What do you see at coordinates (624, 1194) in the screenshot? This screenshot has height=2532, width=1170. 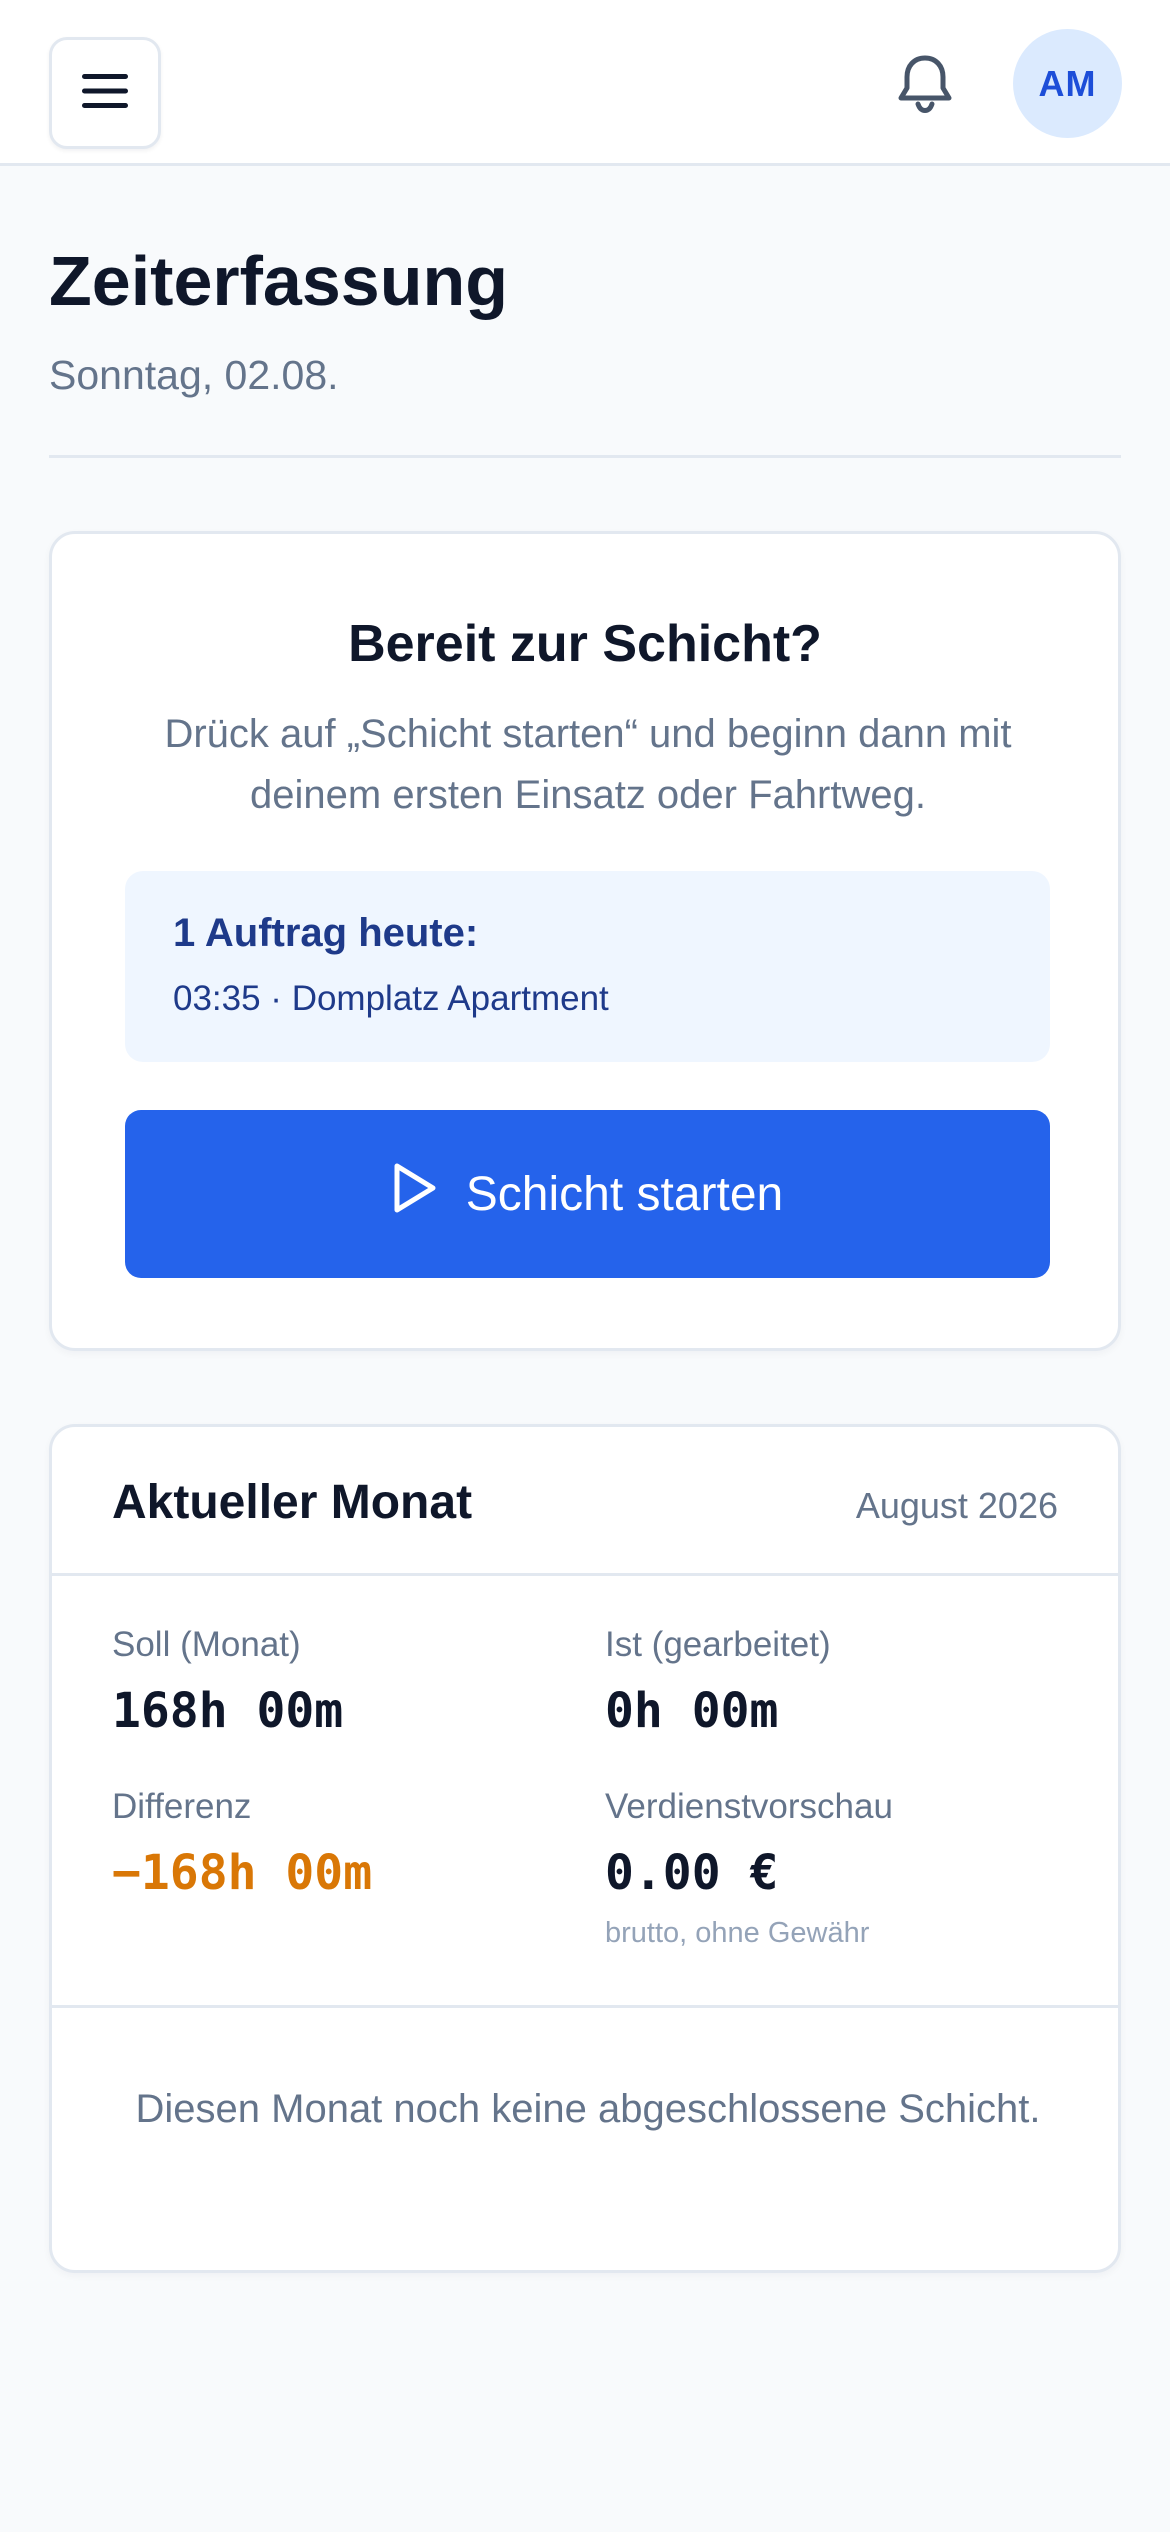 I see `start-shift-label: Schicht starten` at bounding box center [624, 1194].